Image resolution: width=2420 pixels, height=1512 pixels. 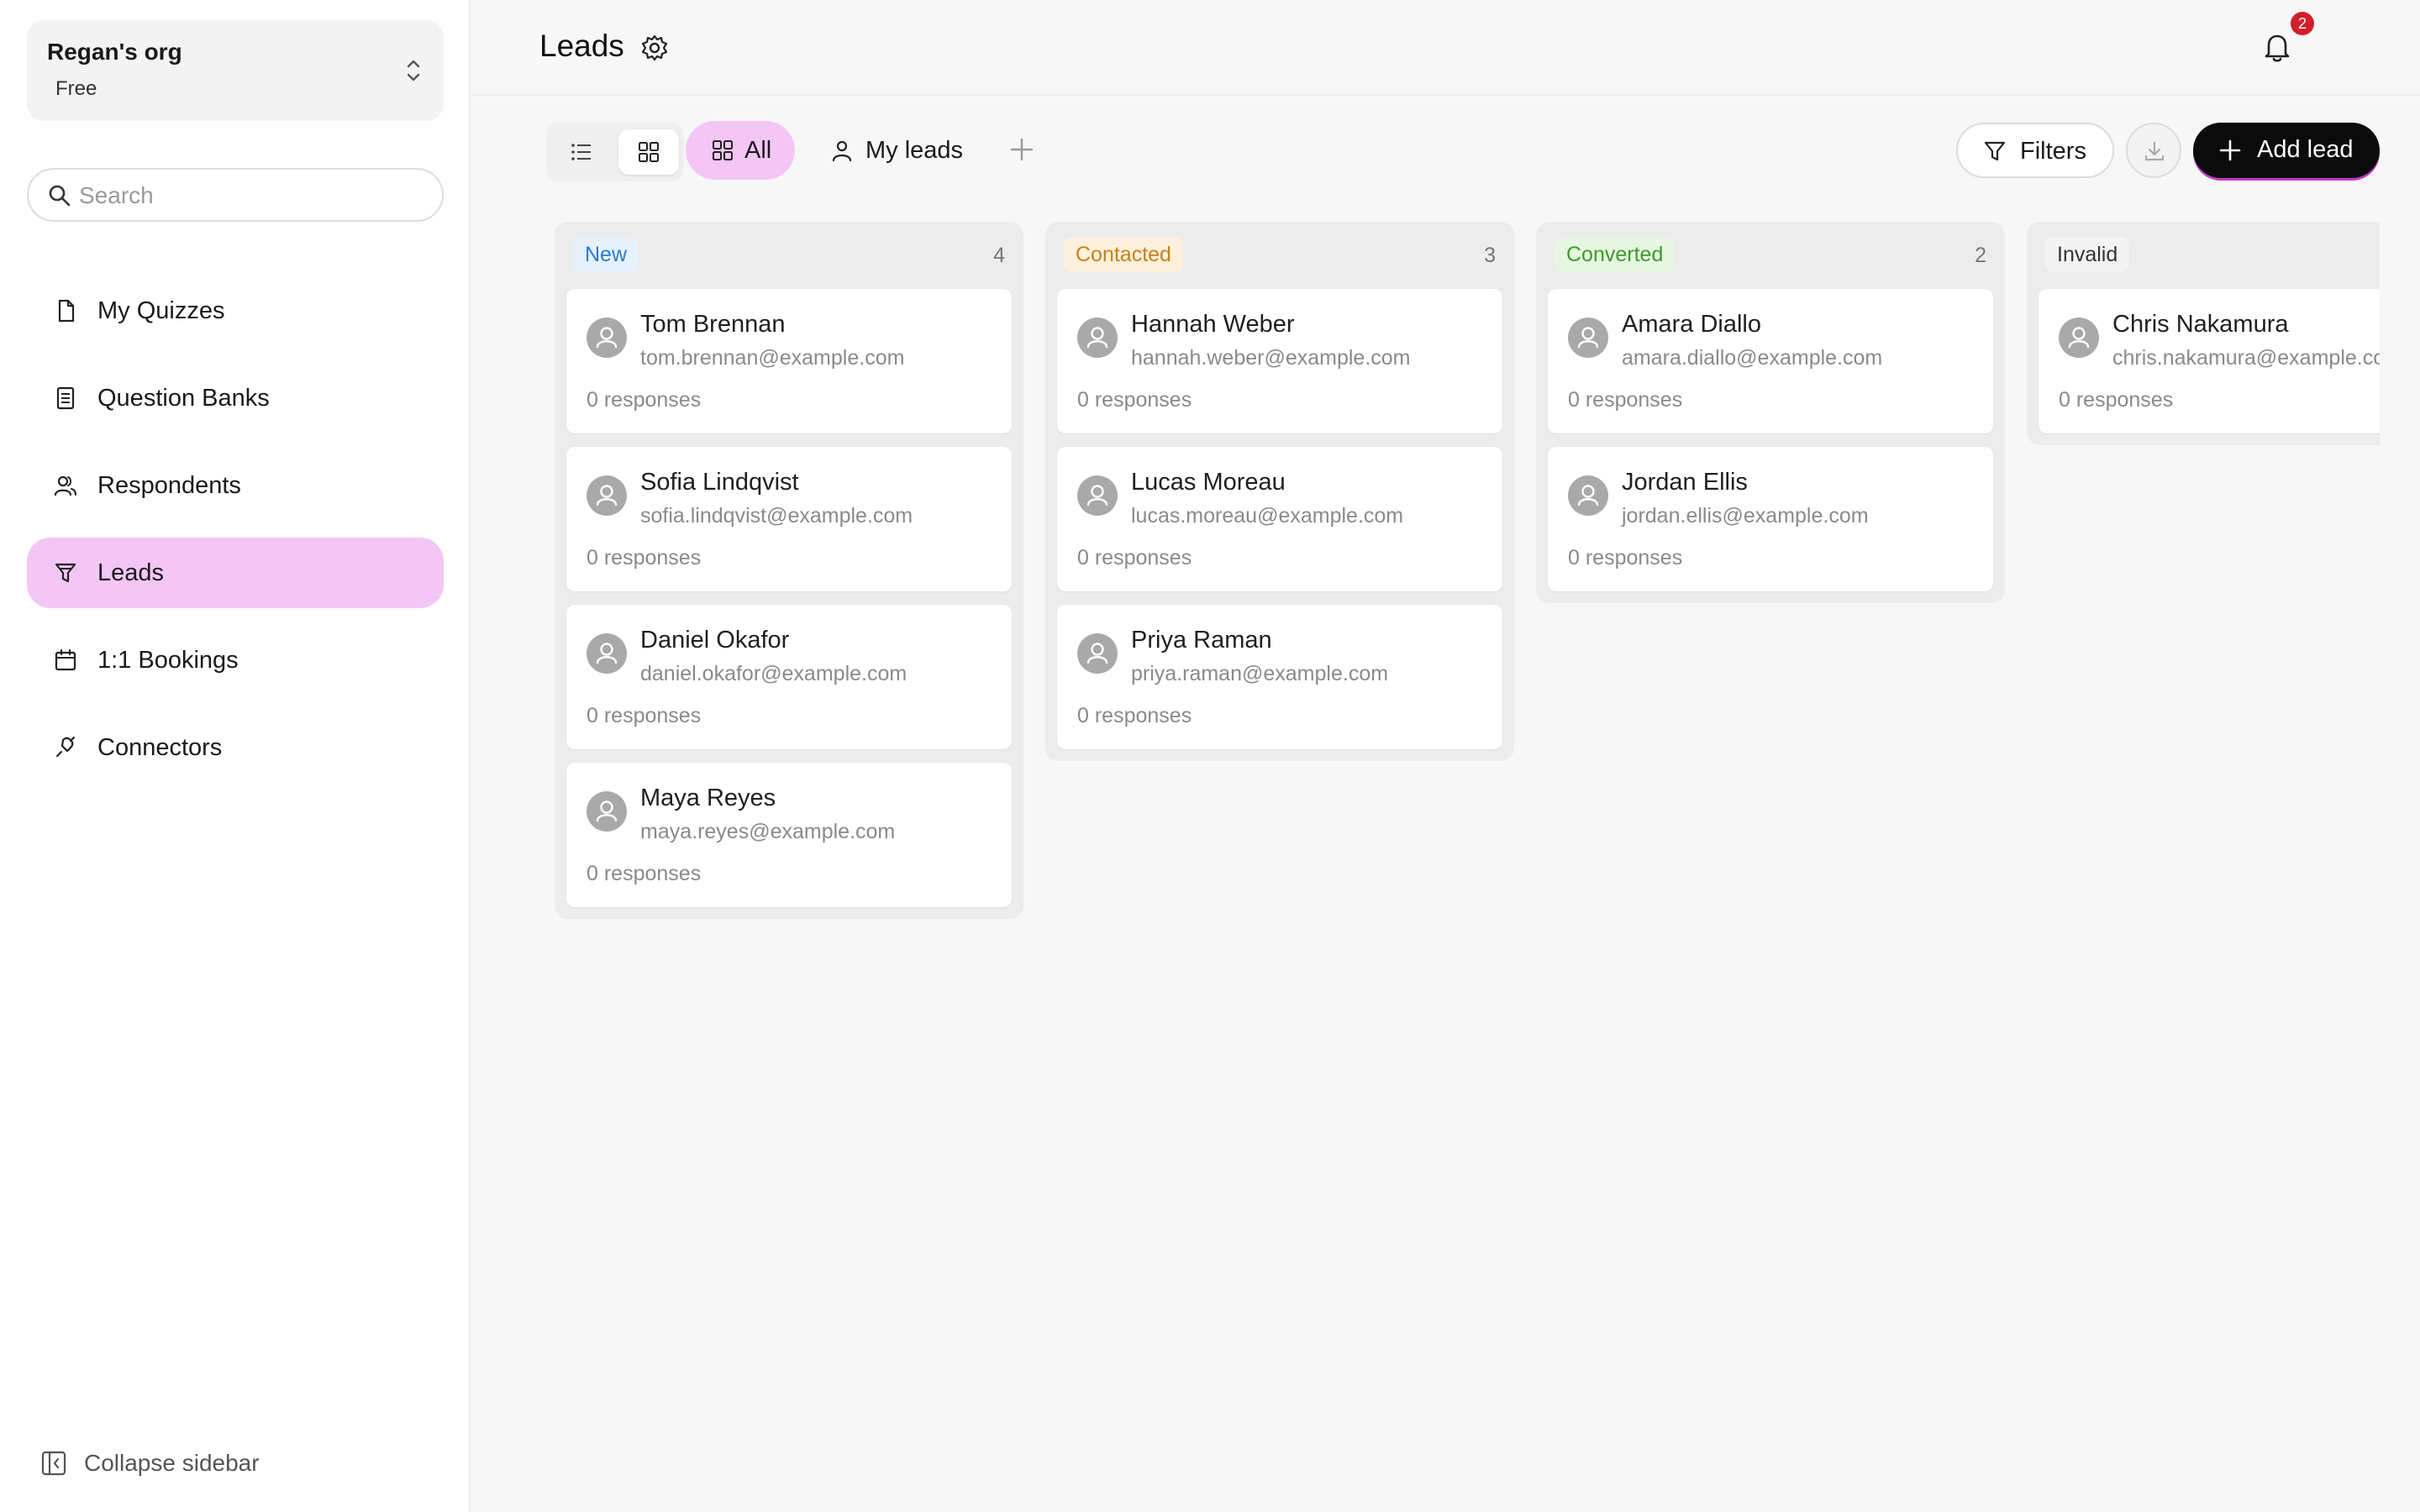 What do you see at coordinates (1752, 358) in the screenshot?
I see `lead-email: amara.diallo@example.com` at bounding box center [1752, 358].